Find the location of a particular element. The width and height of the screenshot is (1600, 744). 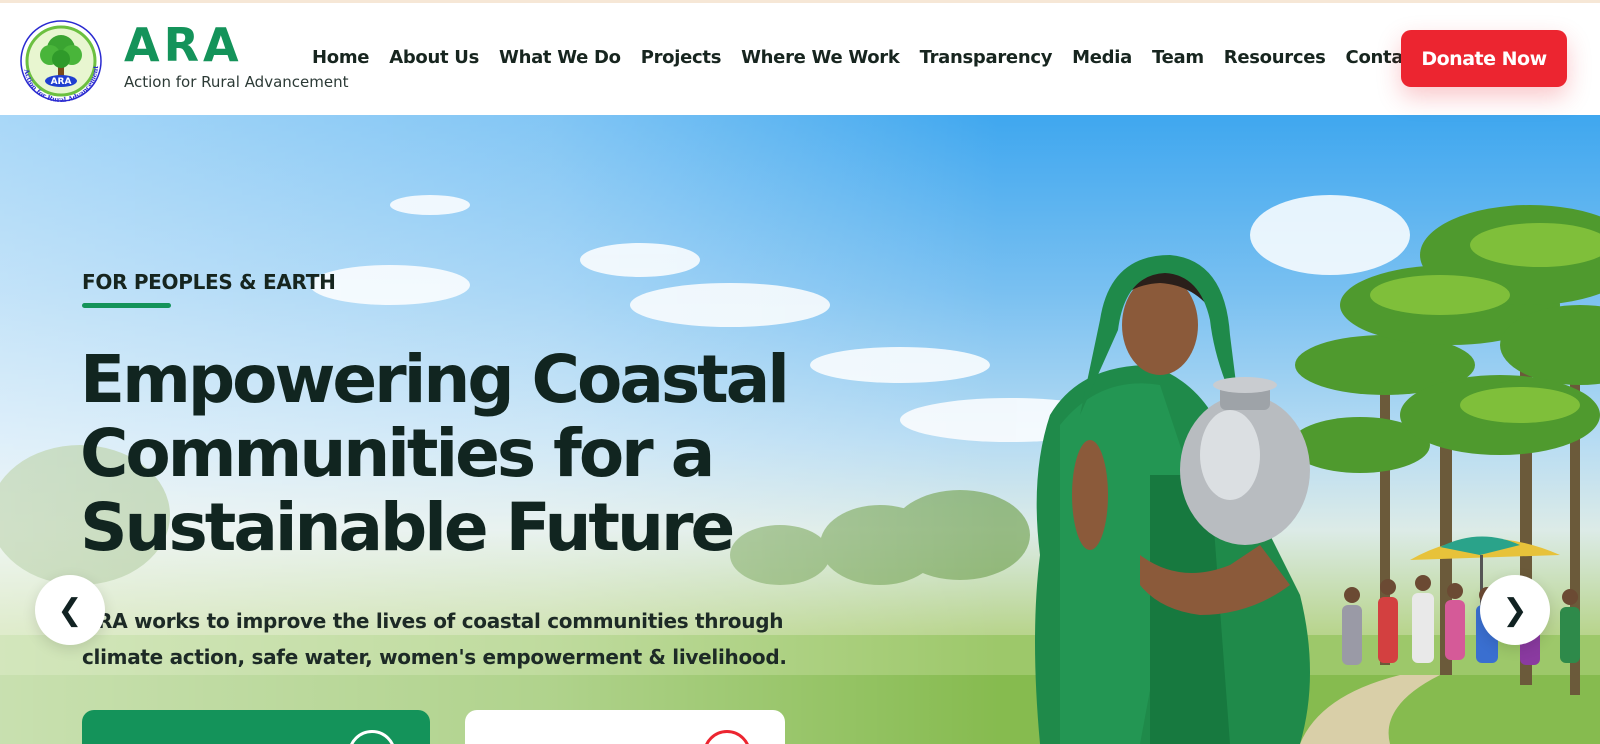

donate-now-button: Donate Now is located at coordinates (1484, 58).